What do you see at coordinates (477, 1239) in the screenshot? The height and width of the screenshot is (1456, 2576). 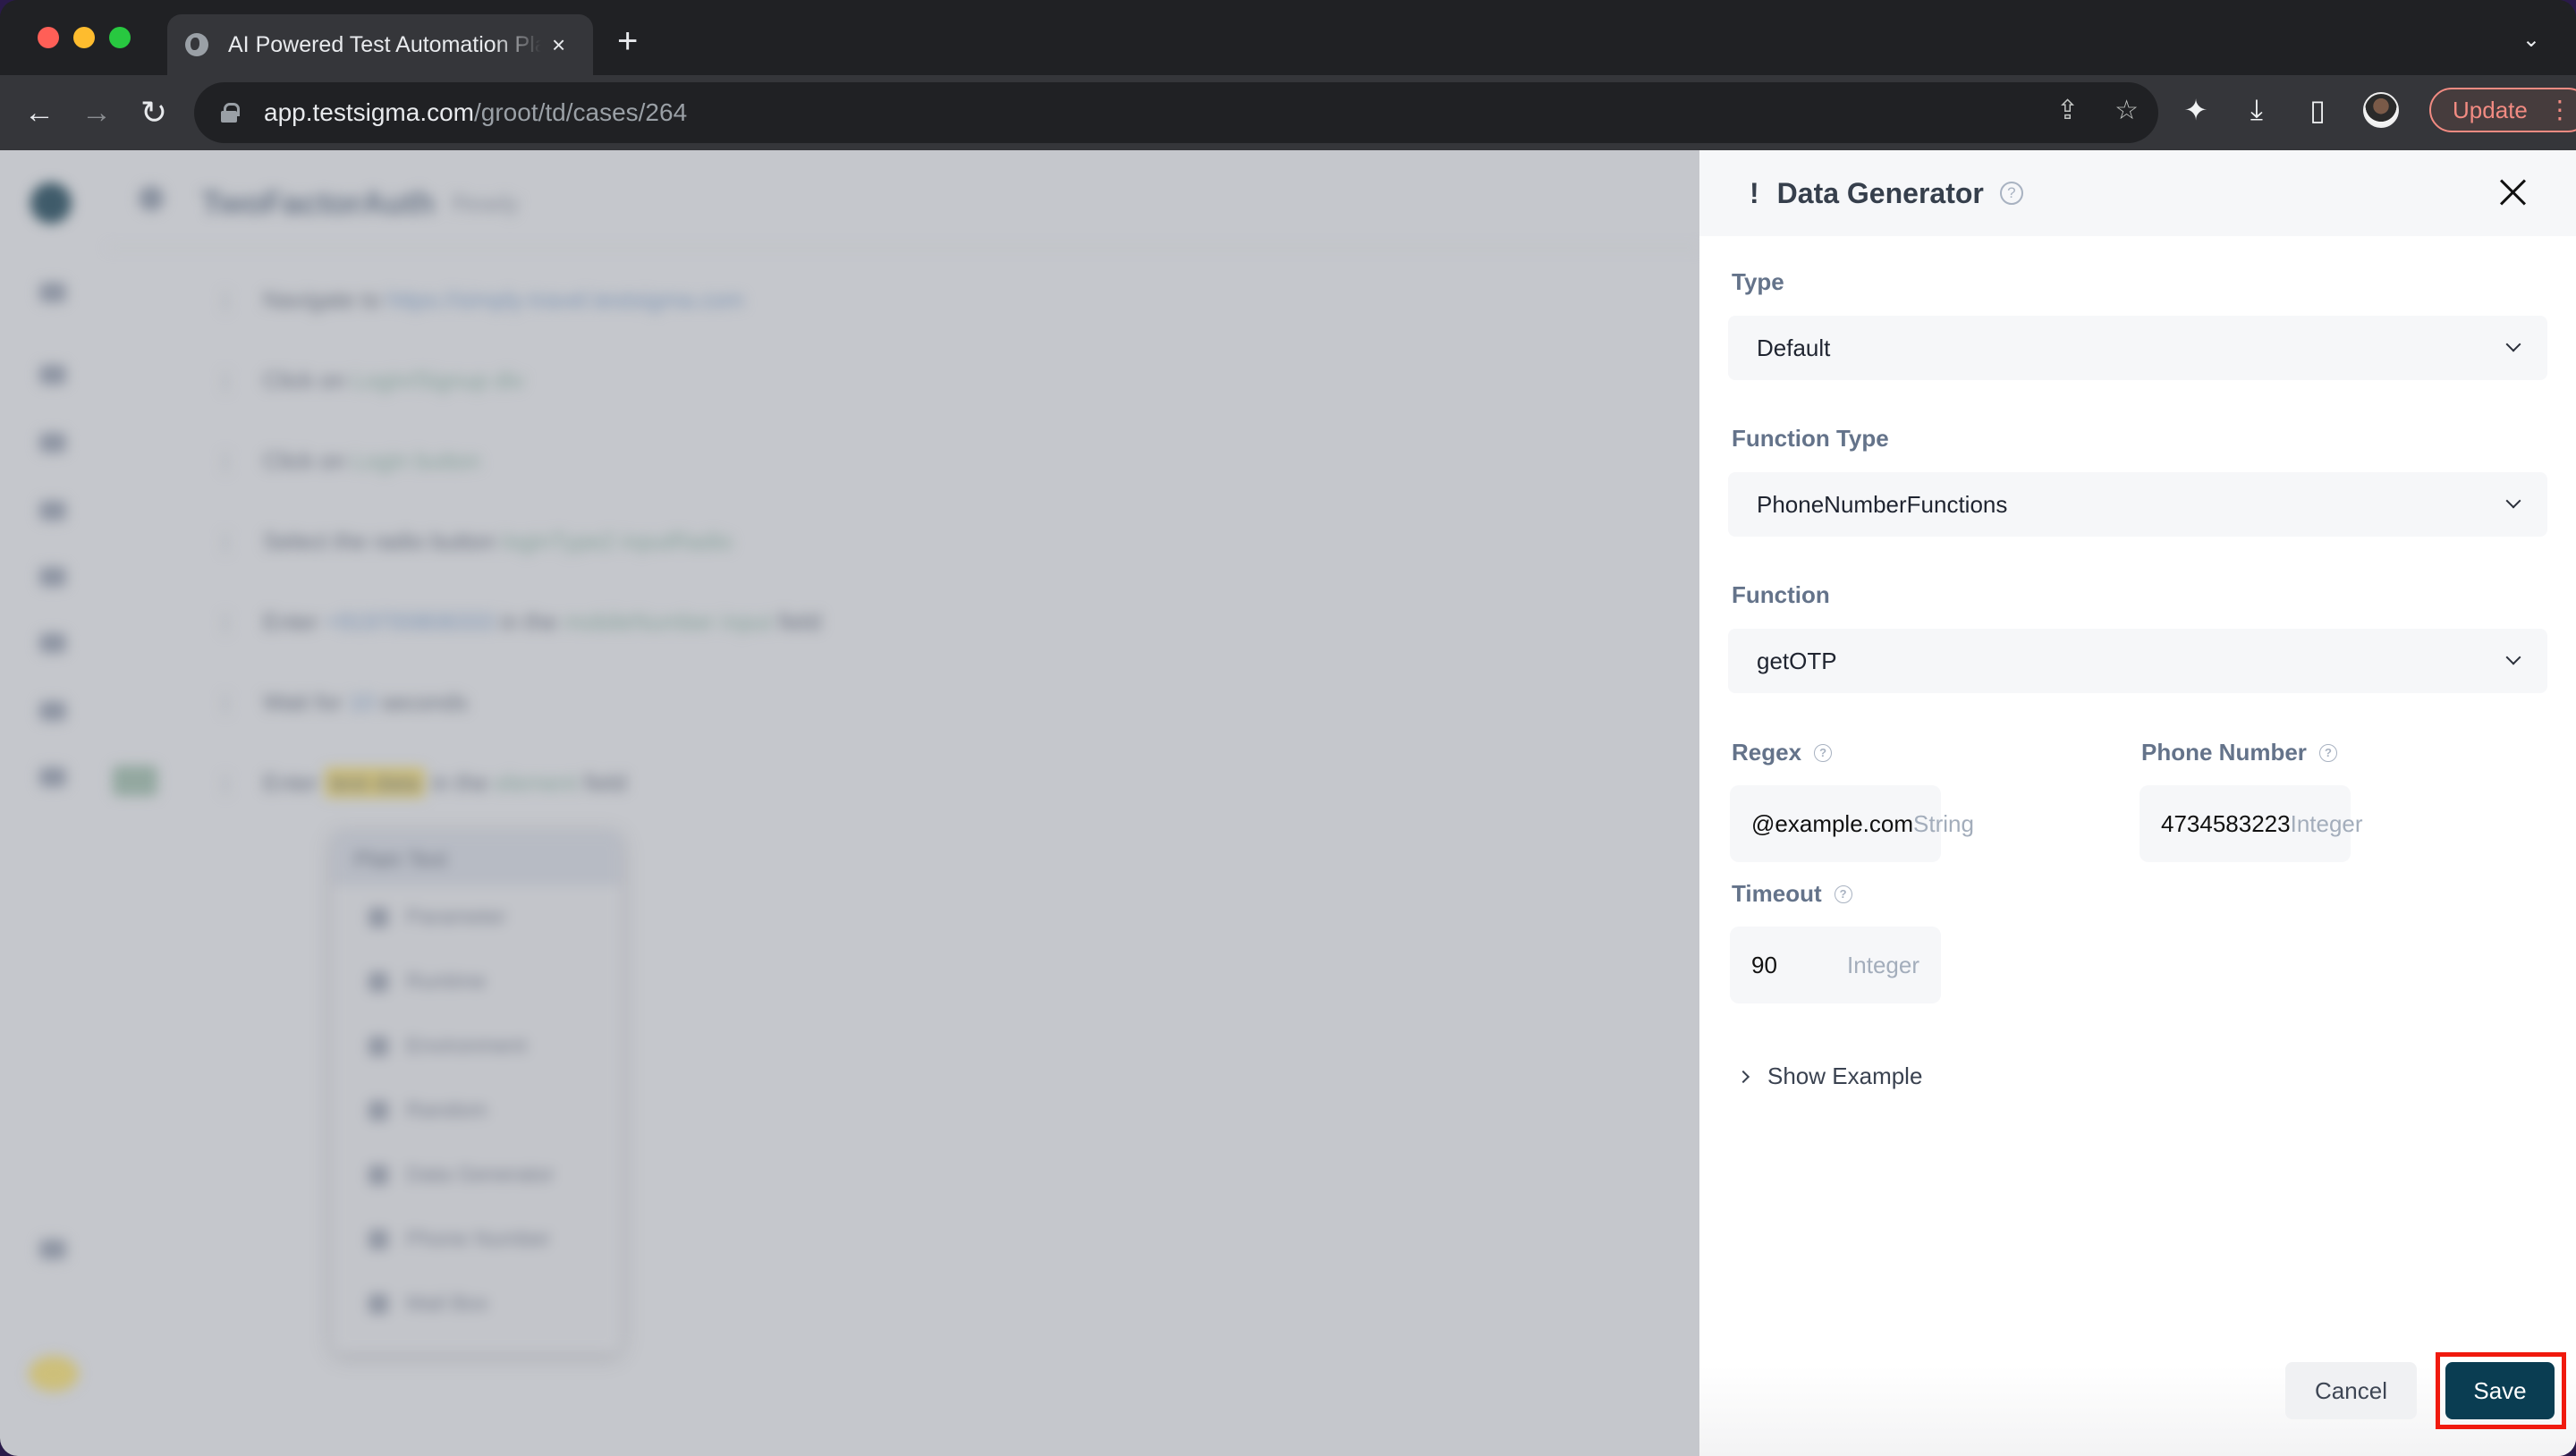 I see `dropdown-item: Phone Number` at bounding box center [477, 1239].